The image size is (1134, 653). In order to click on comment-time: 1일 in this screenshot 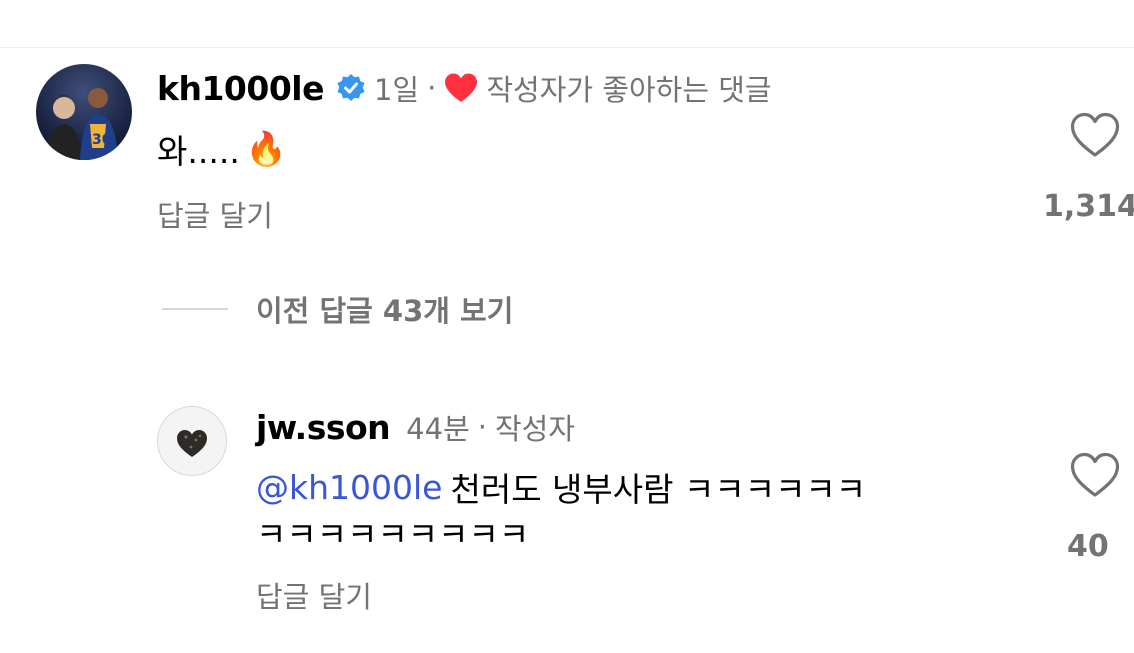, I will do `click(396, 90)`.